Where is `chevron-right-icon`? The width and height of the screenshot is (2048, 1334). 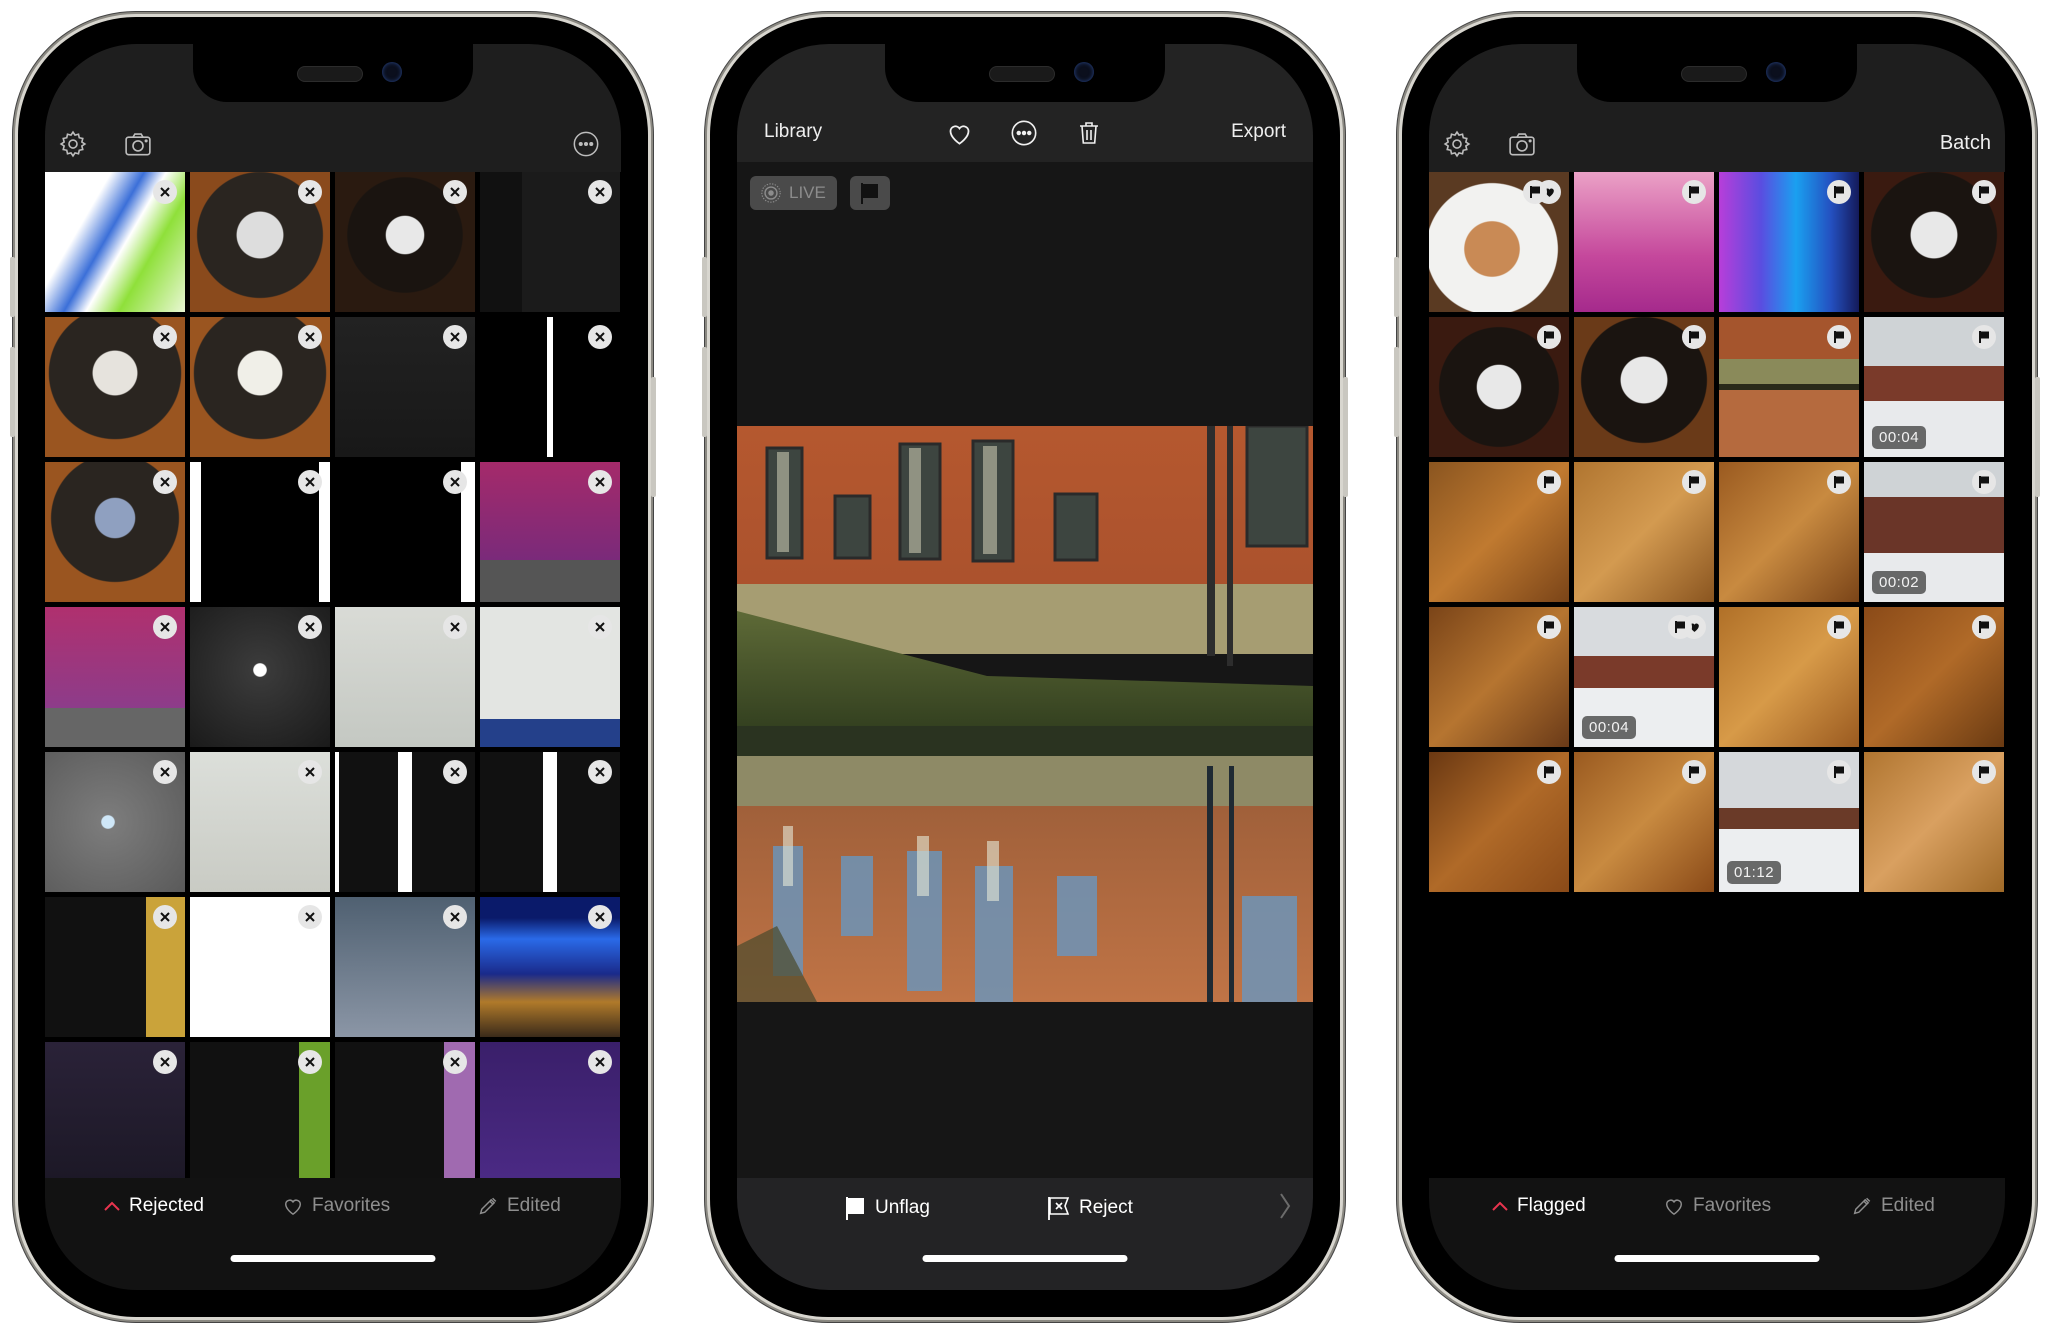
chevron-right-icon is located at coordinates (1285, 1206).